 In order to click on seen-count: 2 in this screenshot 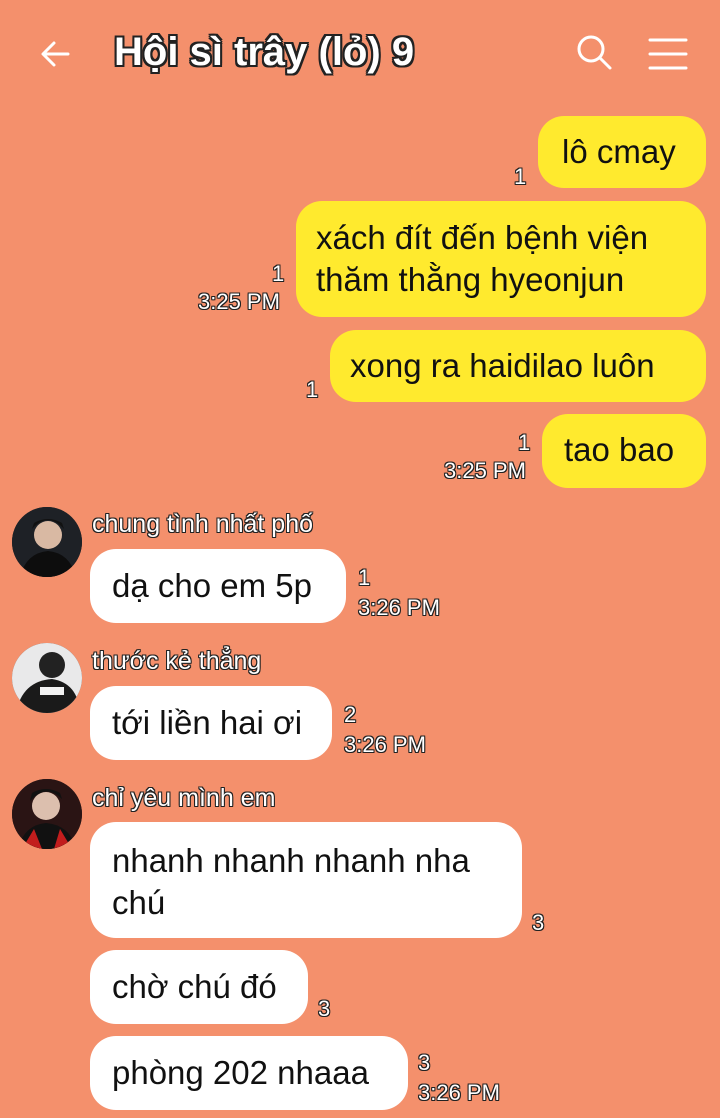, I will do `click(350, 714)`.